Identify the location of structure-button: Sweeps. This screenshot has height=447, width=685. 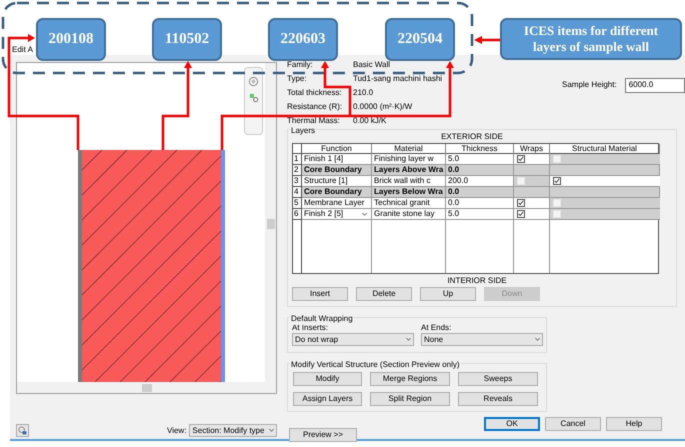
(498, 379).